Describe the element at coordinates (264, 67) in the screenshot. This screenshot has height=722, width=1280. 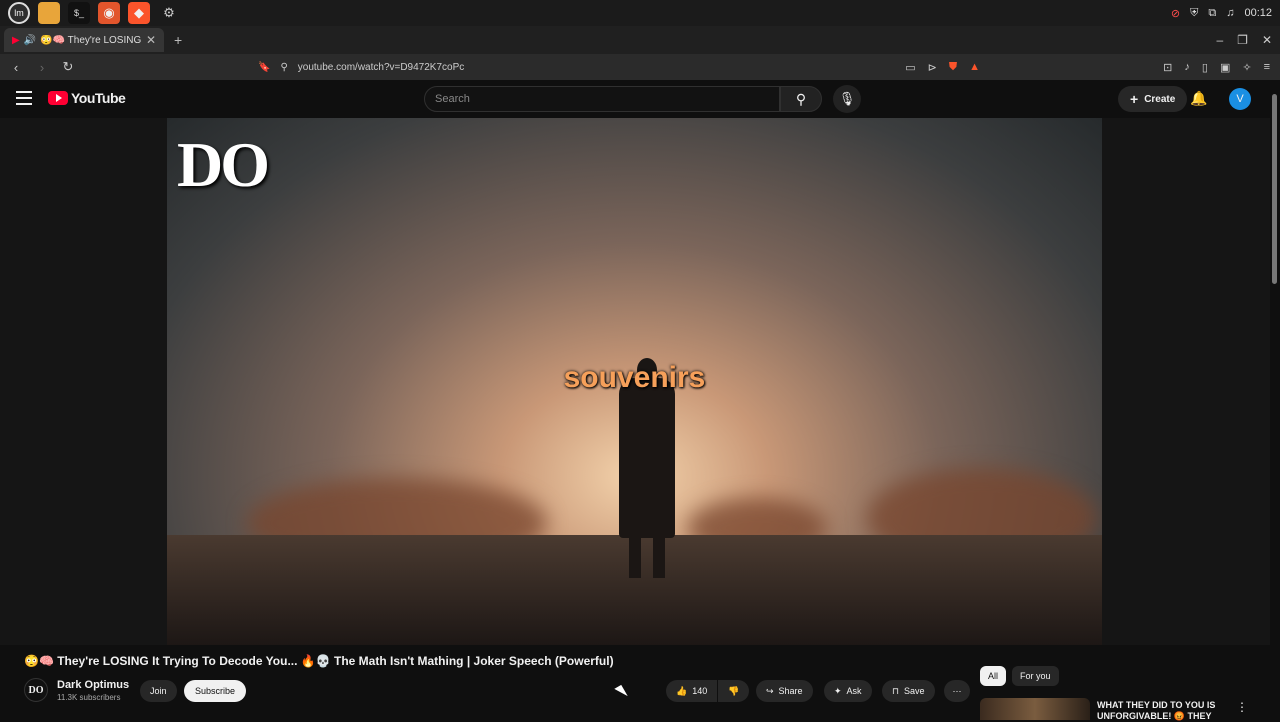
I see `bookmark-icon: 🔖` at that location.